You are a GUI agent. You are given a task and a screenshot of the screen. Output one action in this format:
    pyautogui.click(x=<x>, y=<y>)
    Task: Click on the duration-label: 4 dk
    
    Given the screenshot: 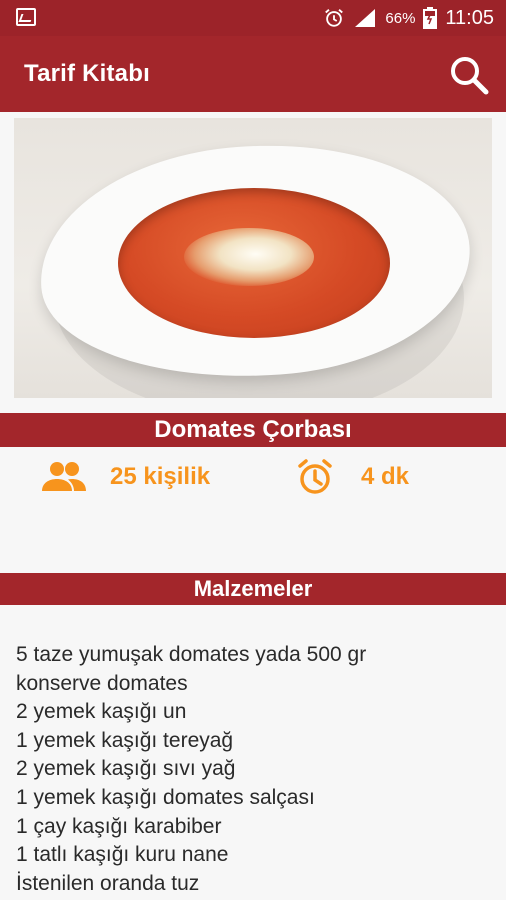 What is the action you would take?
    pyautogui.click(x=385, y=476)
    